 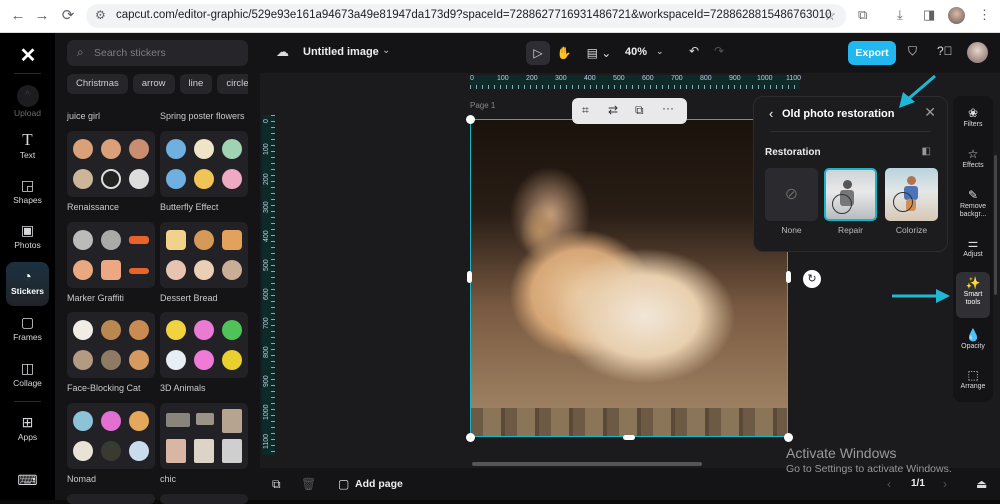 I want to click on side-panel-icon: ◨, so click(x=929, y=15).